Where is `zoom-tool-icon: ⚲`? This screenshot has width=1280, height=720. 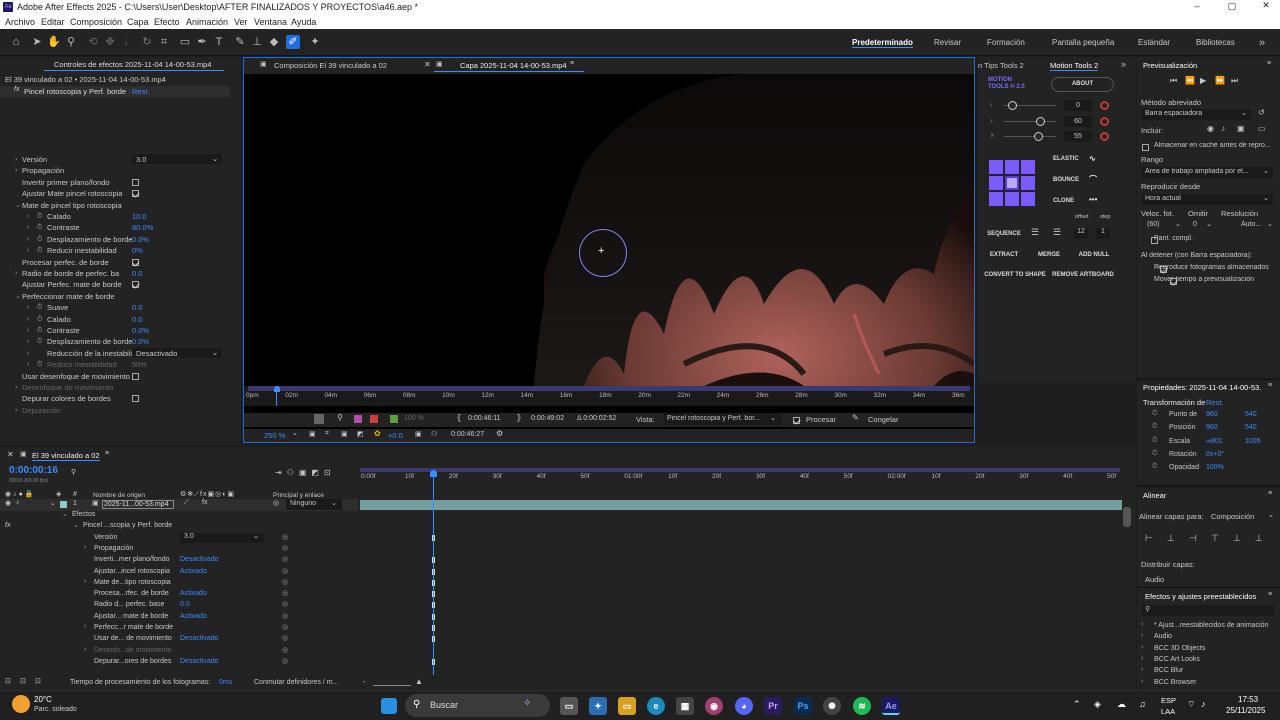 zoom-tool-icon: ⚲ is located at coordinates (71, 42).